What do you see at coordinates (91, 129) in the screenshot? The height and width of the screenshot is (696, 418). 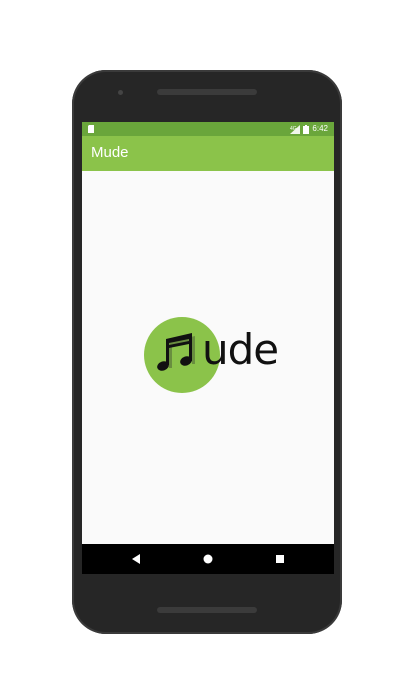 I see `sd-card-icon` at bounding box center [91, 129].